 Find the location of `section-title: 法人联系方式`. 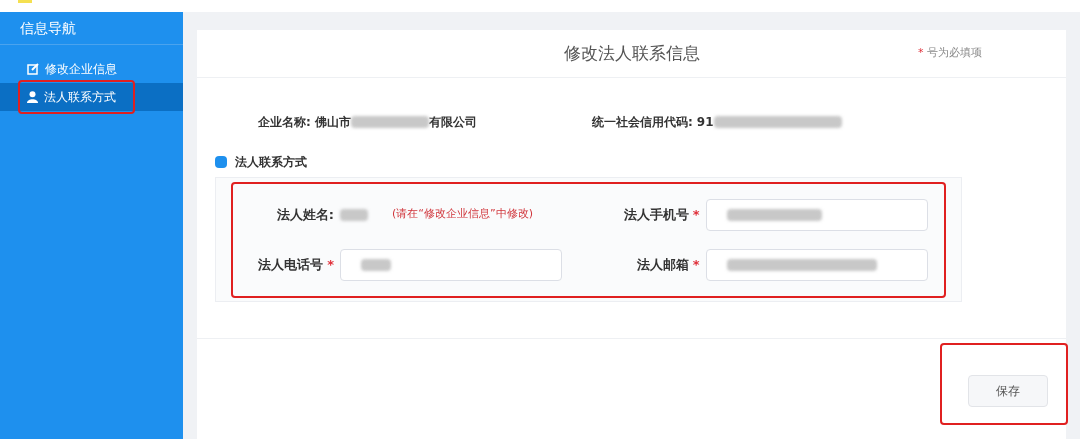

section-title: 法人联系方式 is located at coordinates (271, 162).